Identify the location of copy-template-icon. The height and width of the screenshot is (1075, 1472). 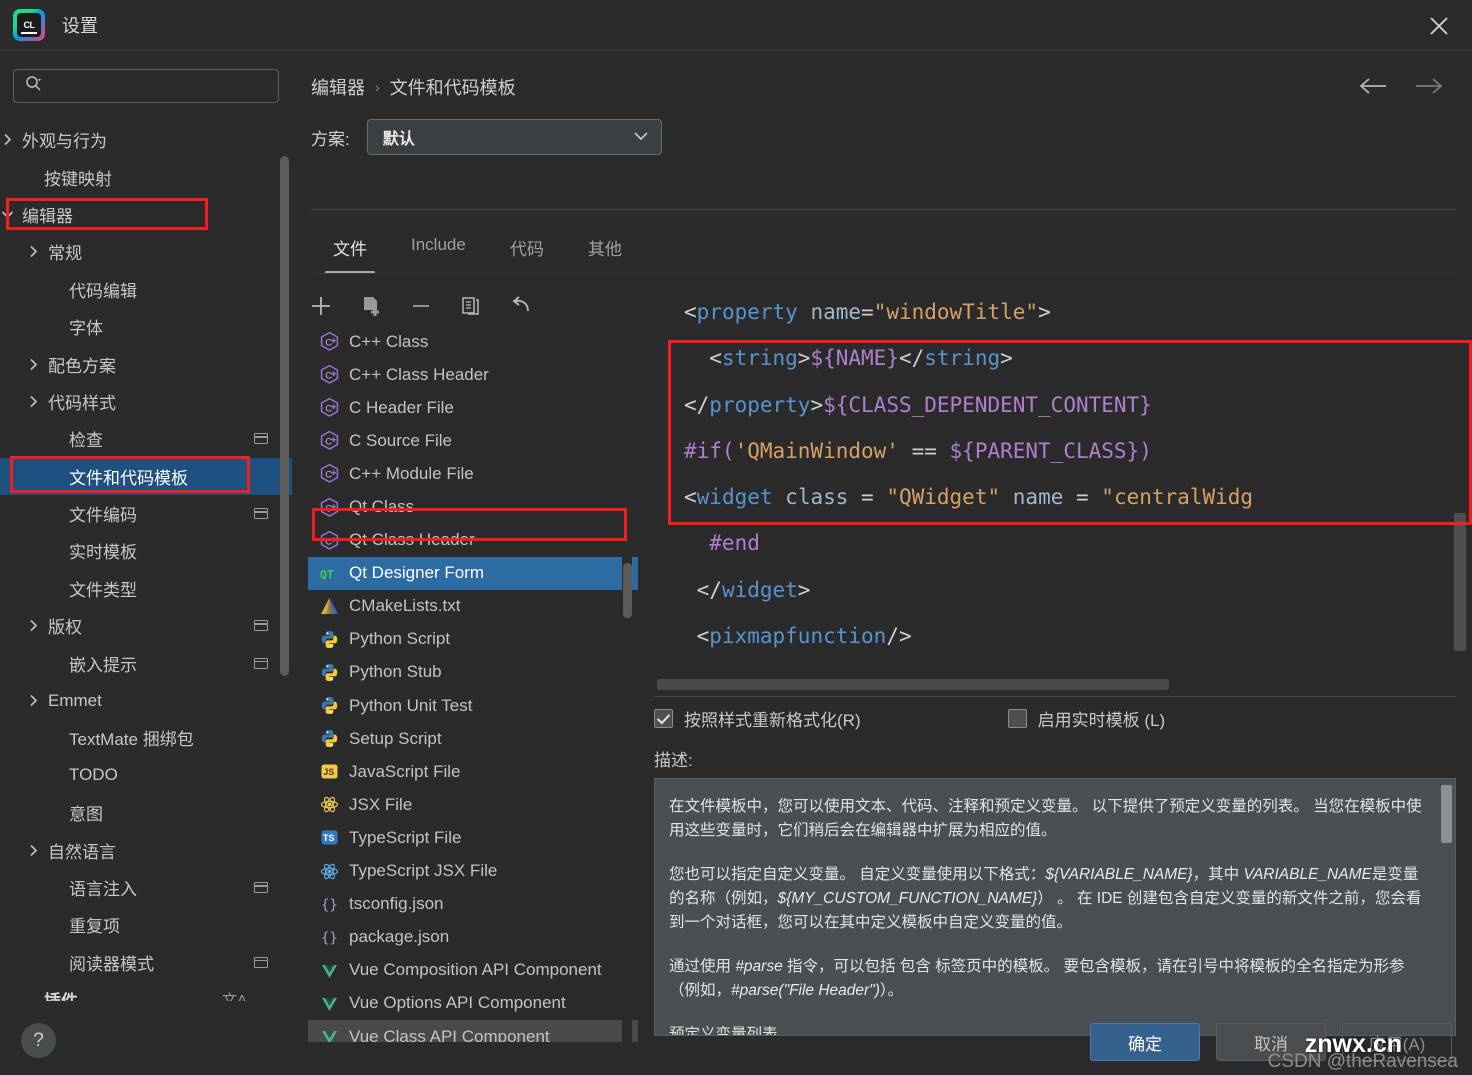
(371, 306).